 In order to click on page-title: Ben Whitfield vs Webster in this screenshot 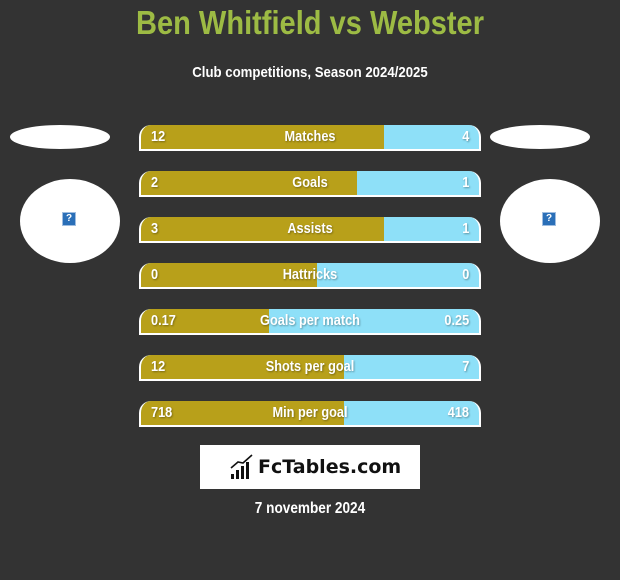, I will do `click(309, 22)`.